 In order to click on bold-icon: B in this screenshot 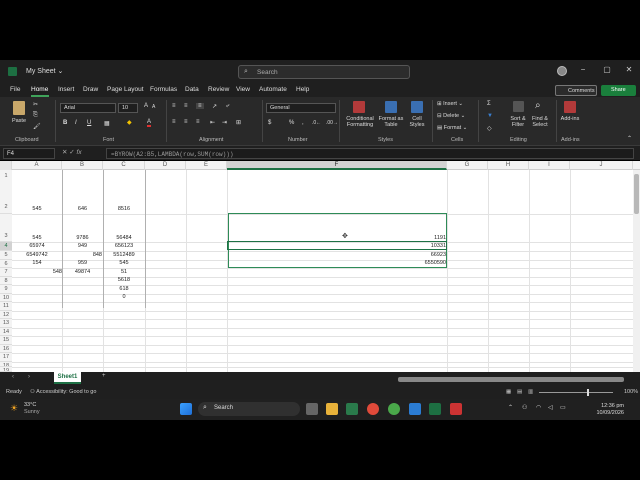, I will do `click(65, 123)`.